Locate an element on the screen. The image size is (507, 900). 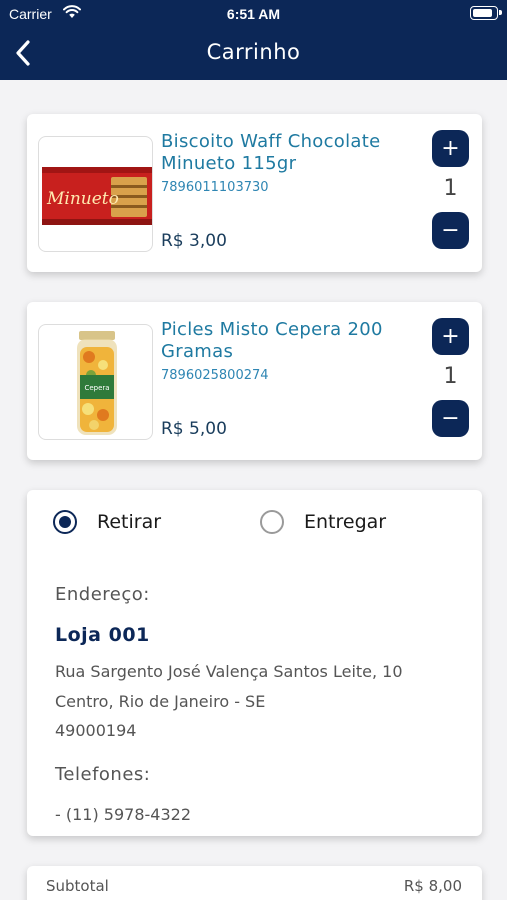
product-code: 7896011103730 is located at coordinates (215, 187).